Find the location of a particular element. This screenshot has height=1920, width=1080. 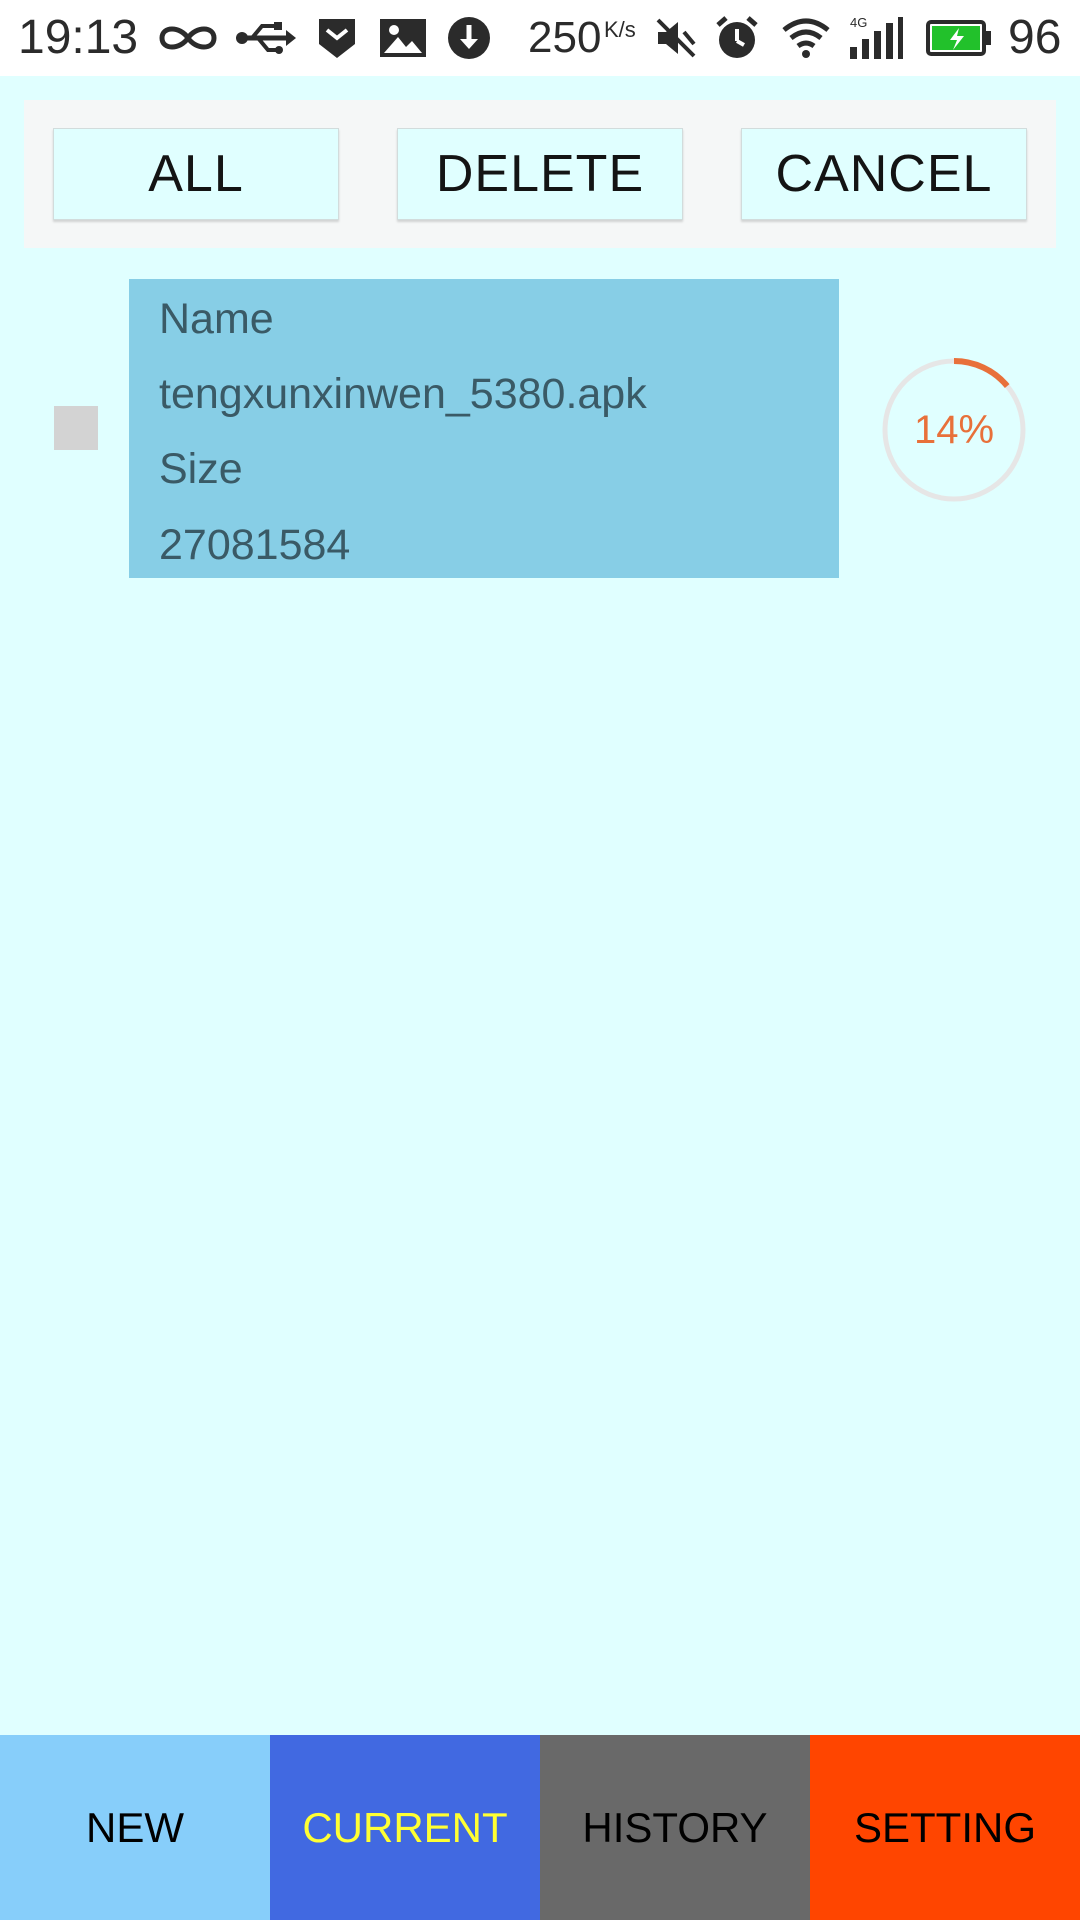

delete-button: DELETE is located at coordinates (540, 174).